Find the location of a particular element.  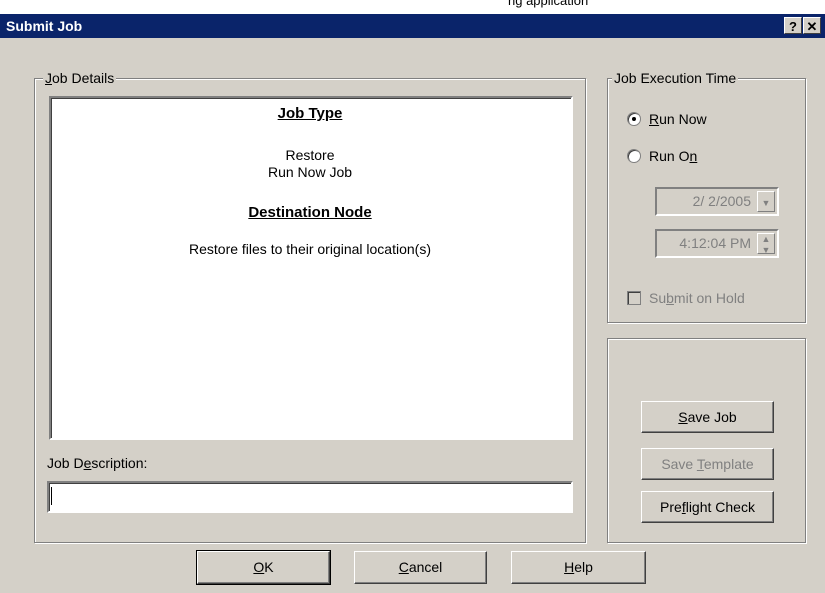

job-actions-group: Save Job Save Template Preflight Check is located at coordinates (706, 440).